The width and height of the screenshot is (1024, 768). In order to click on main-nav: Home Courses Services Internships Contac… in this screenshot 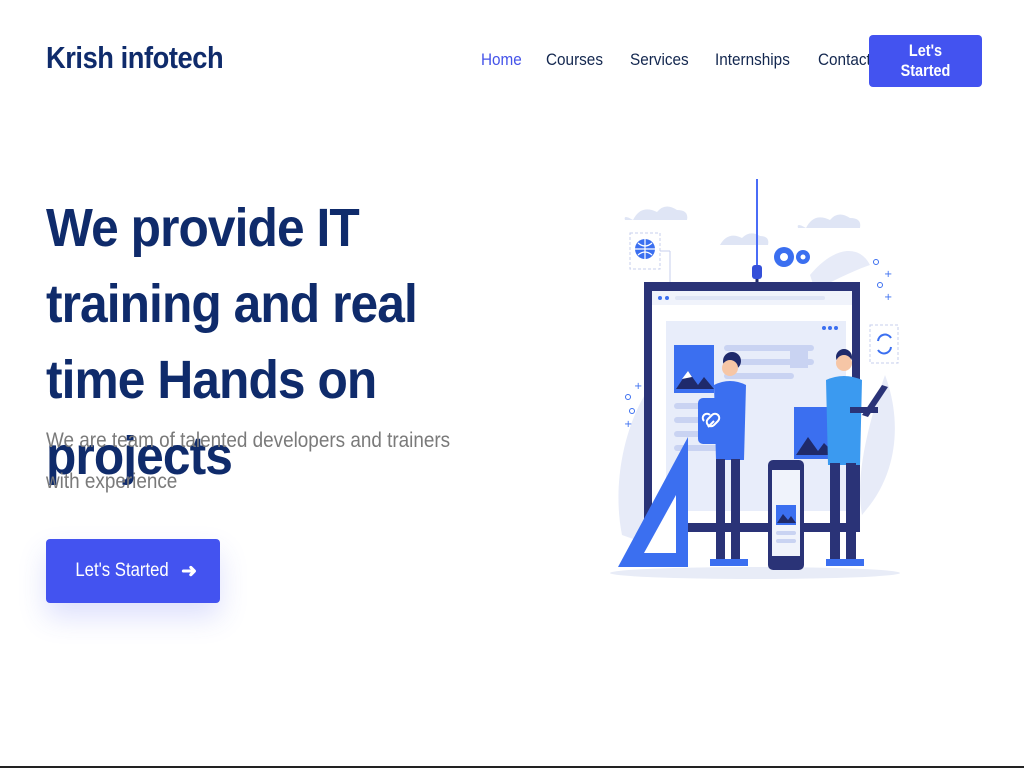, I will do `click(700, 60)`.